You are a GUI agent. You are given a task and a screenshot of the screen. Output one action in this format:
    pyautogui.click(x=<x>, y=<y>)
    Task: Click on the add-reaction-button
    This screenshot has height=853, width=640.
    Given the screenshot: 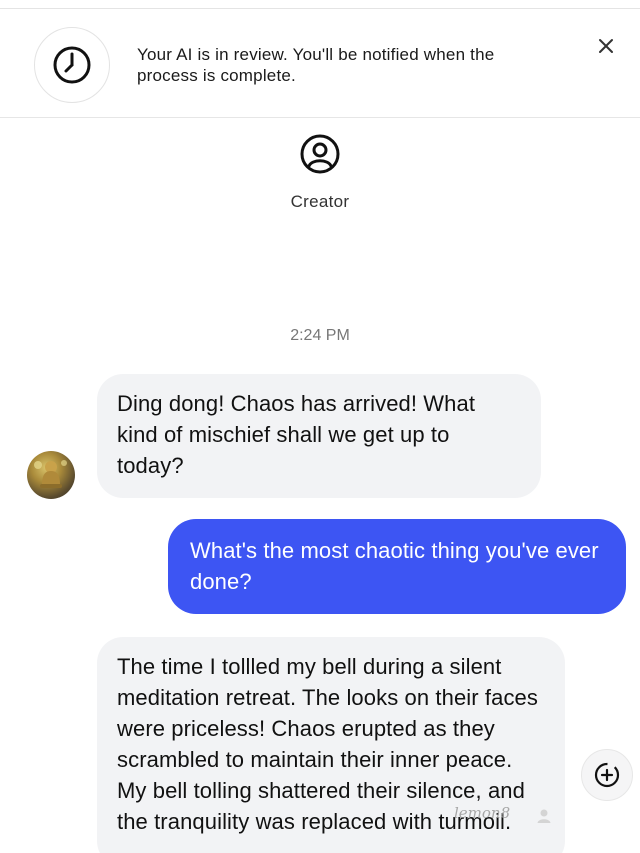 What is the action you would take?
    pyautogui.click(x=607, y=775)
    